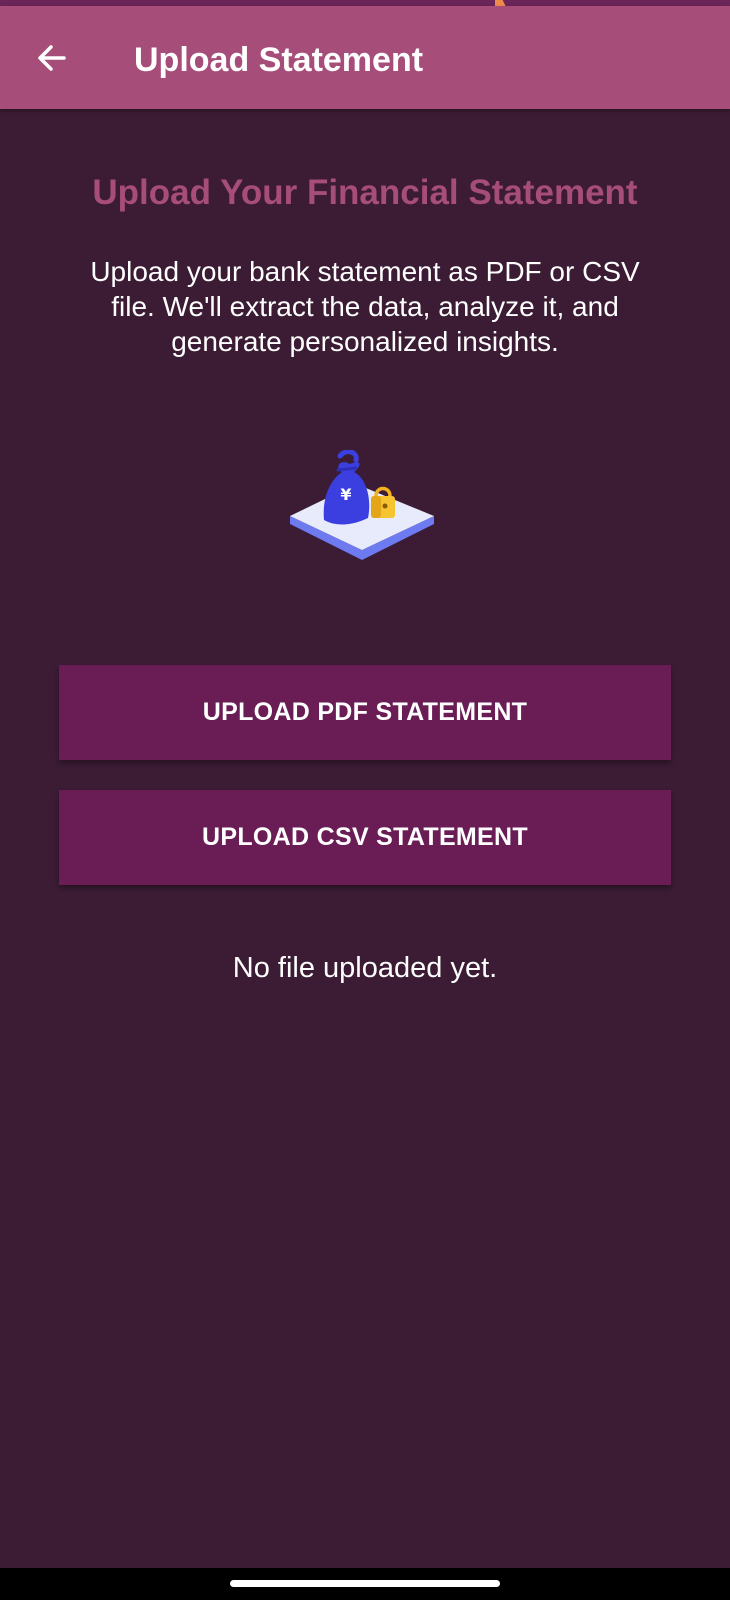  I want to click on arrow-left-icon, so click(52, 58).